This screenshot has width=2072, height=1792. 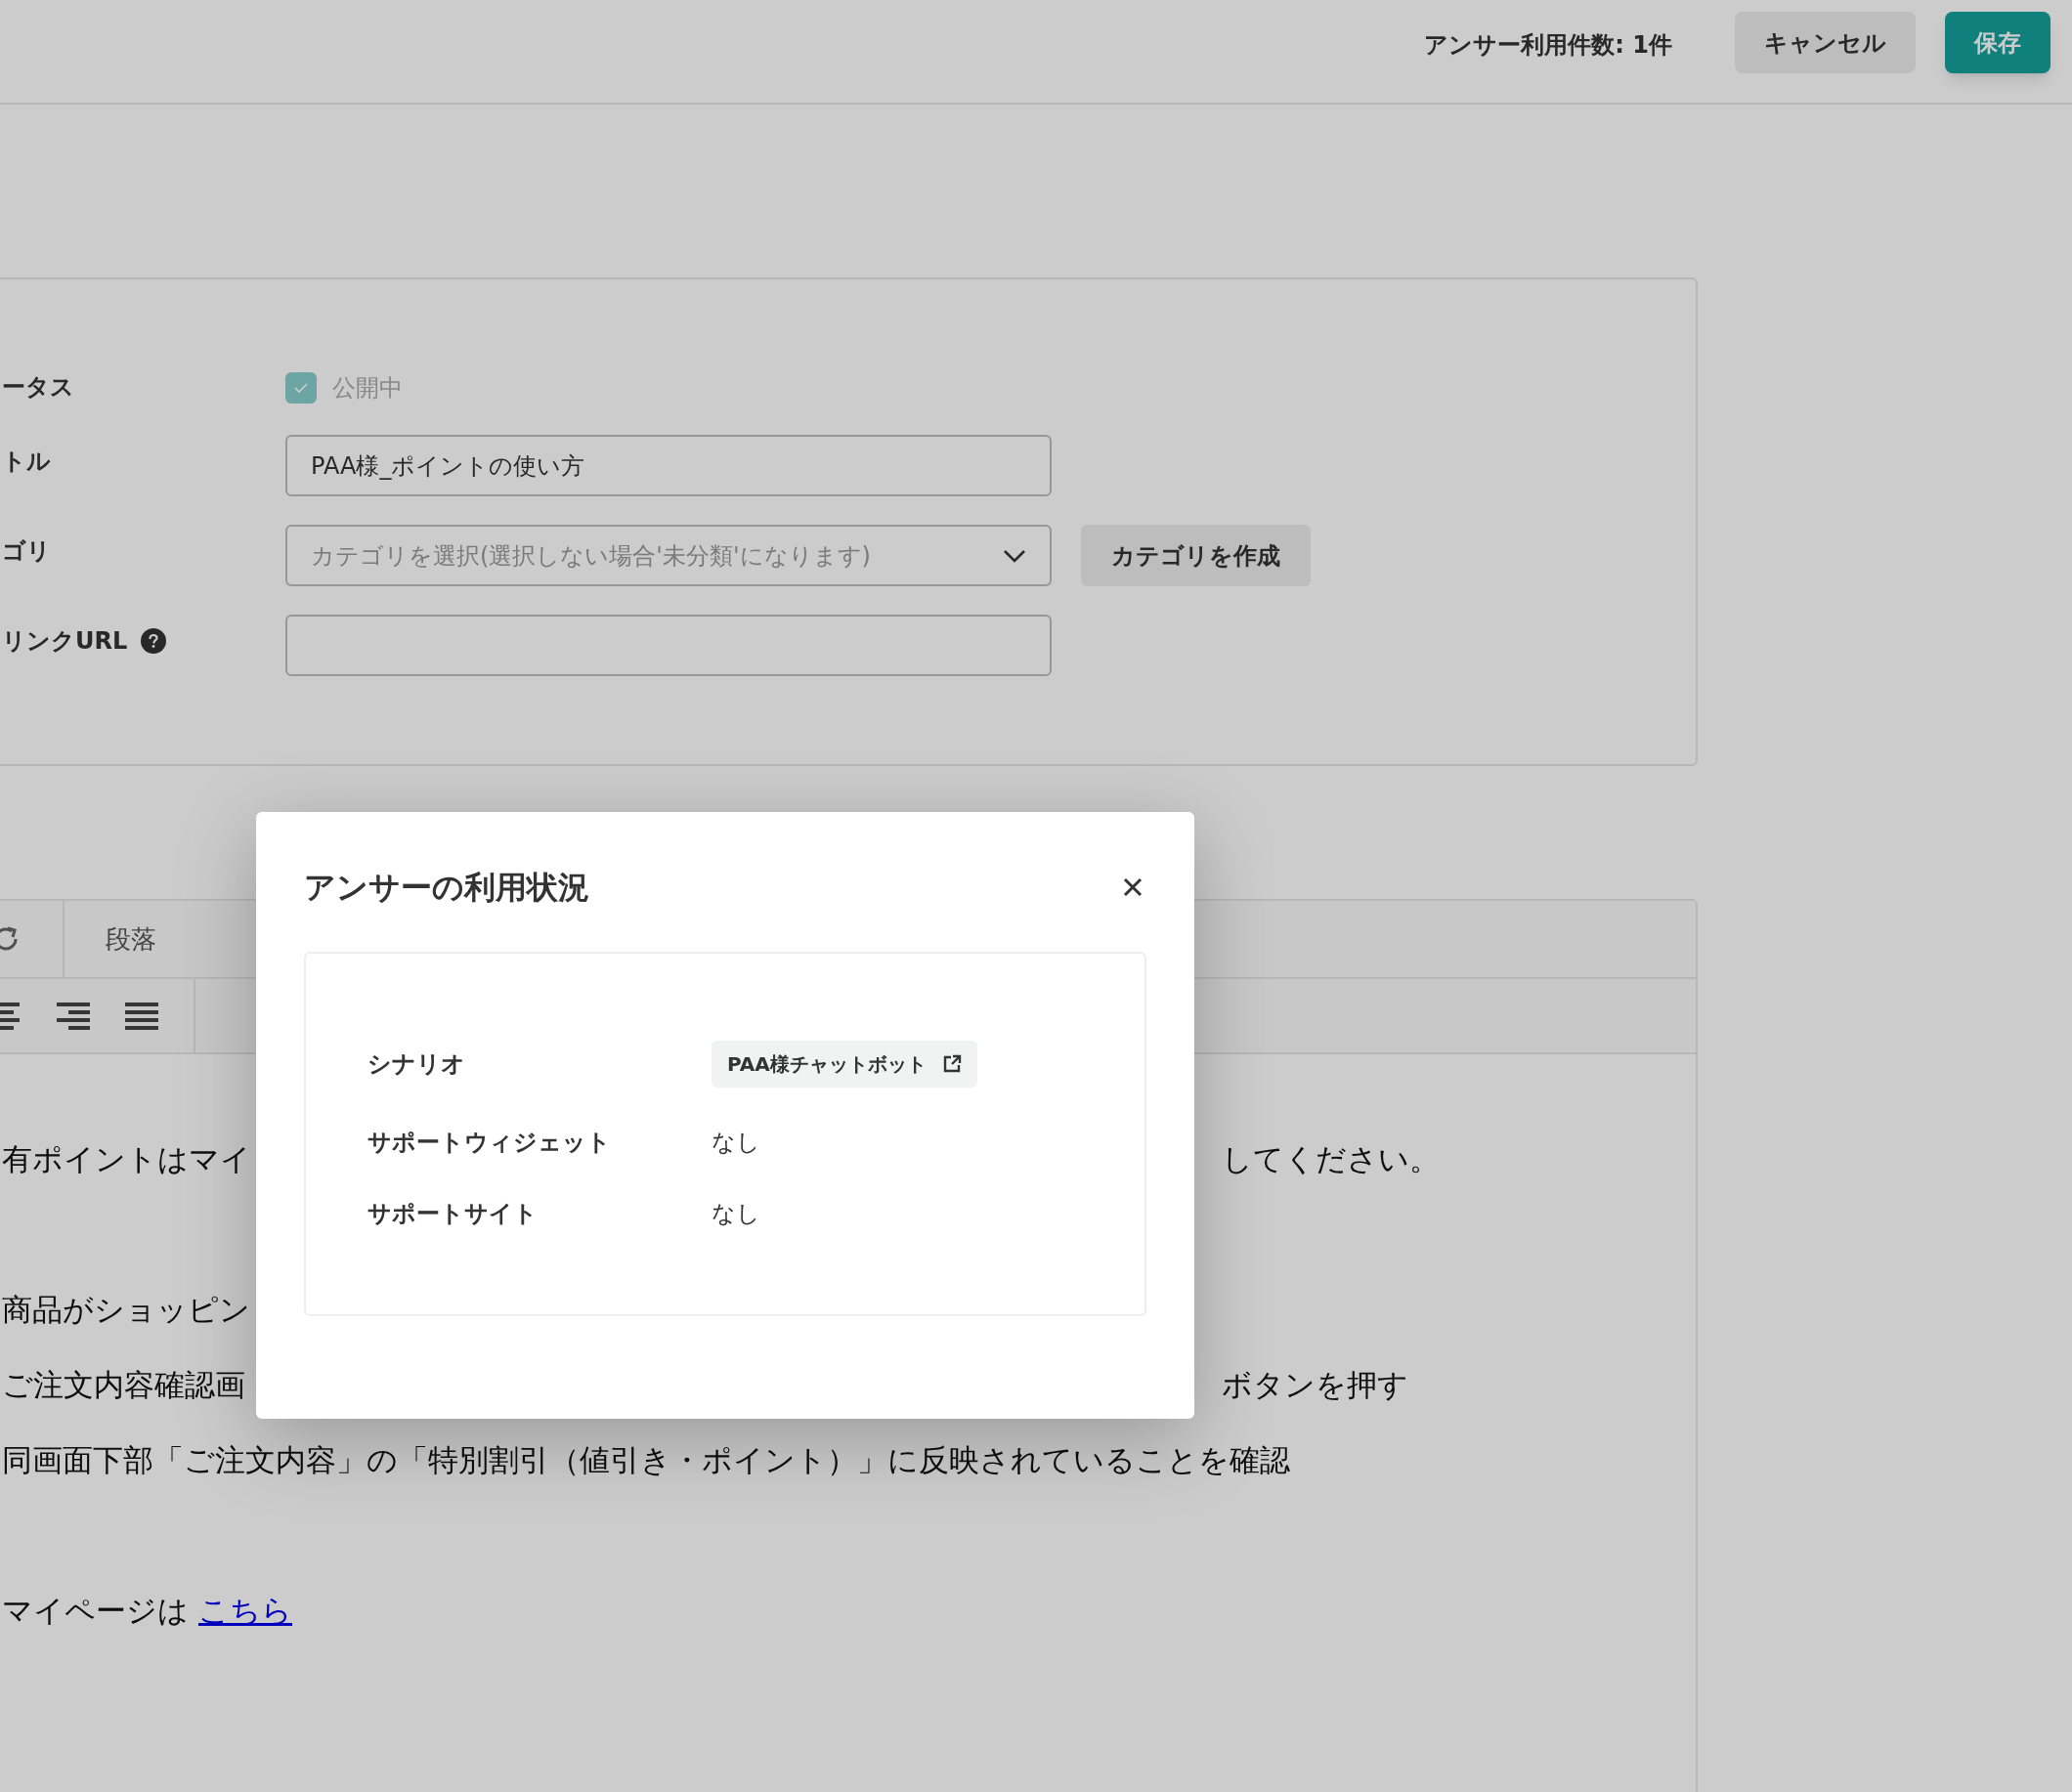 What do you see at coordinates (73, 1016) in the screenshot?
I see `align-right-icon` at bounding box center [73, 1016].